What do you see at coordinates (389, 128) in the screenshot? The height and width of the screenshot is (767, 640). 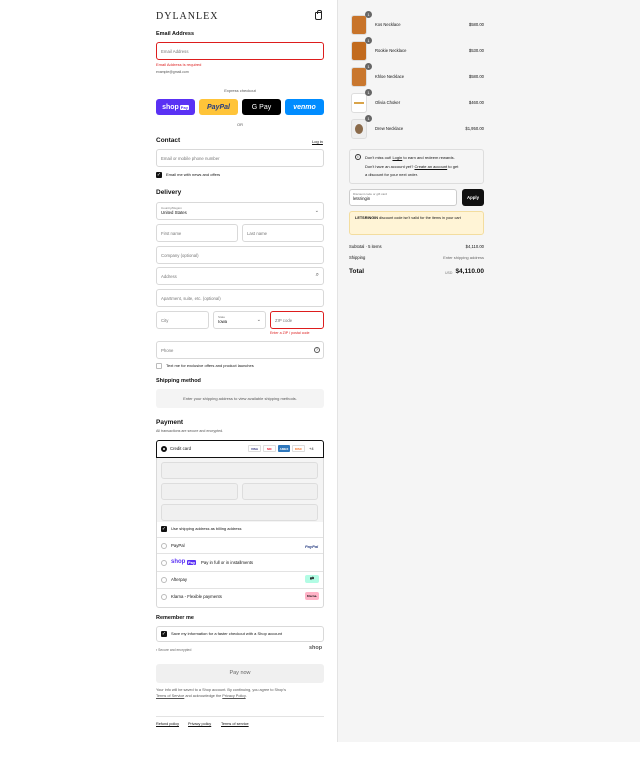 I see `product-name: Drew Necklace` at bounding box center [389, 128].